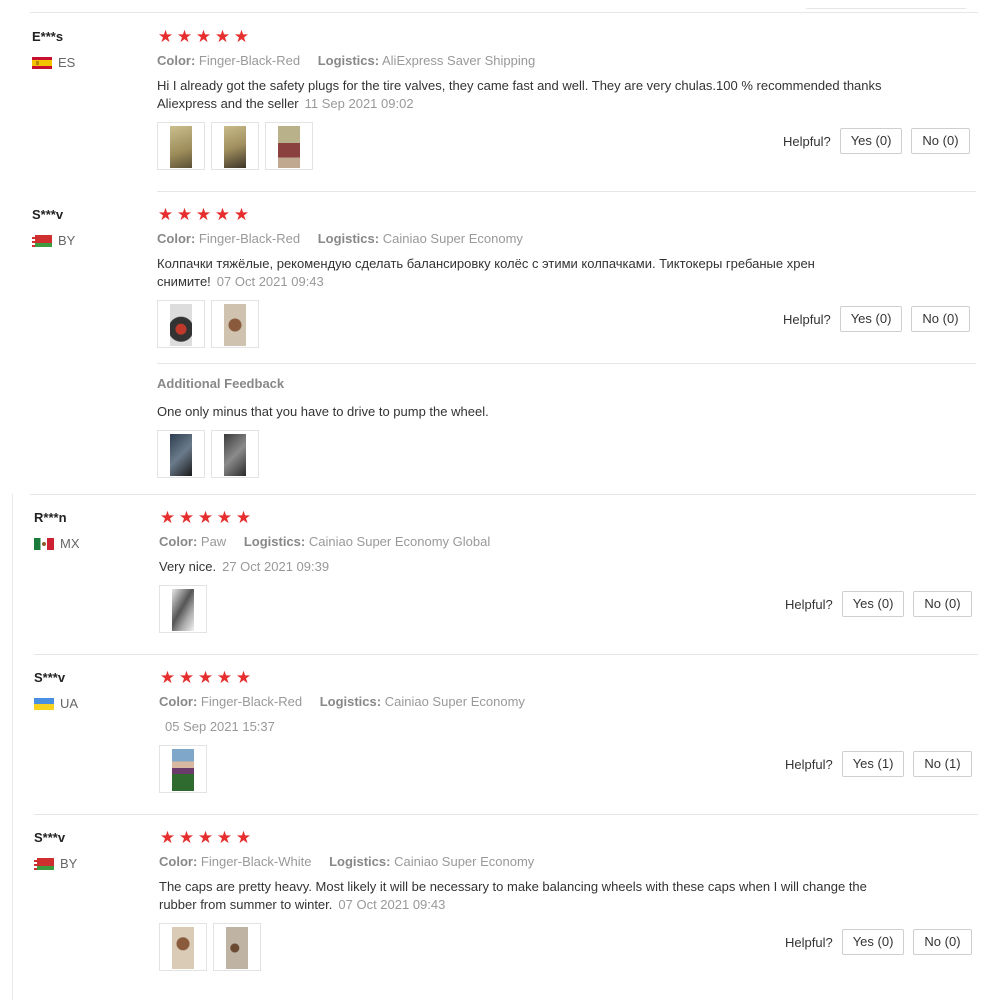  I want to click on helpful-yes-button: Yes (1), so click(873, 764).